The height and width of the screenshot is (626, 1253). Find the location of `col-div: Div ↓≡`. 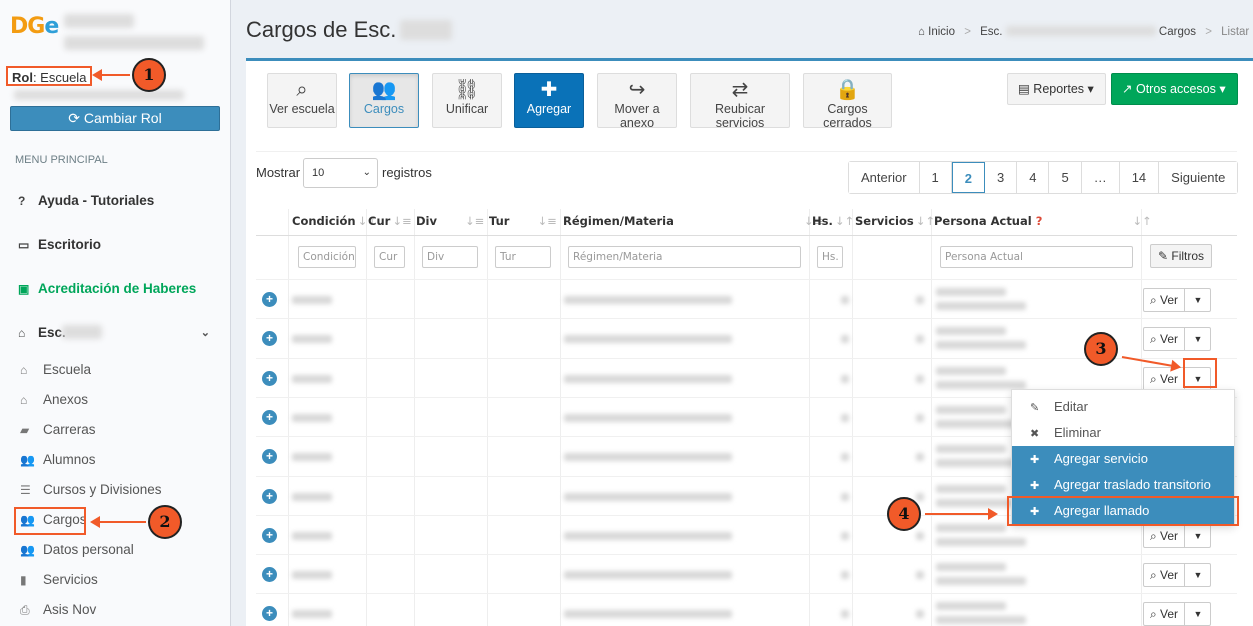

col-div: Div ↓≡ is located at coordinates (450, 224).